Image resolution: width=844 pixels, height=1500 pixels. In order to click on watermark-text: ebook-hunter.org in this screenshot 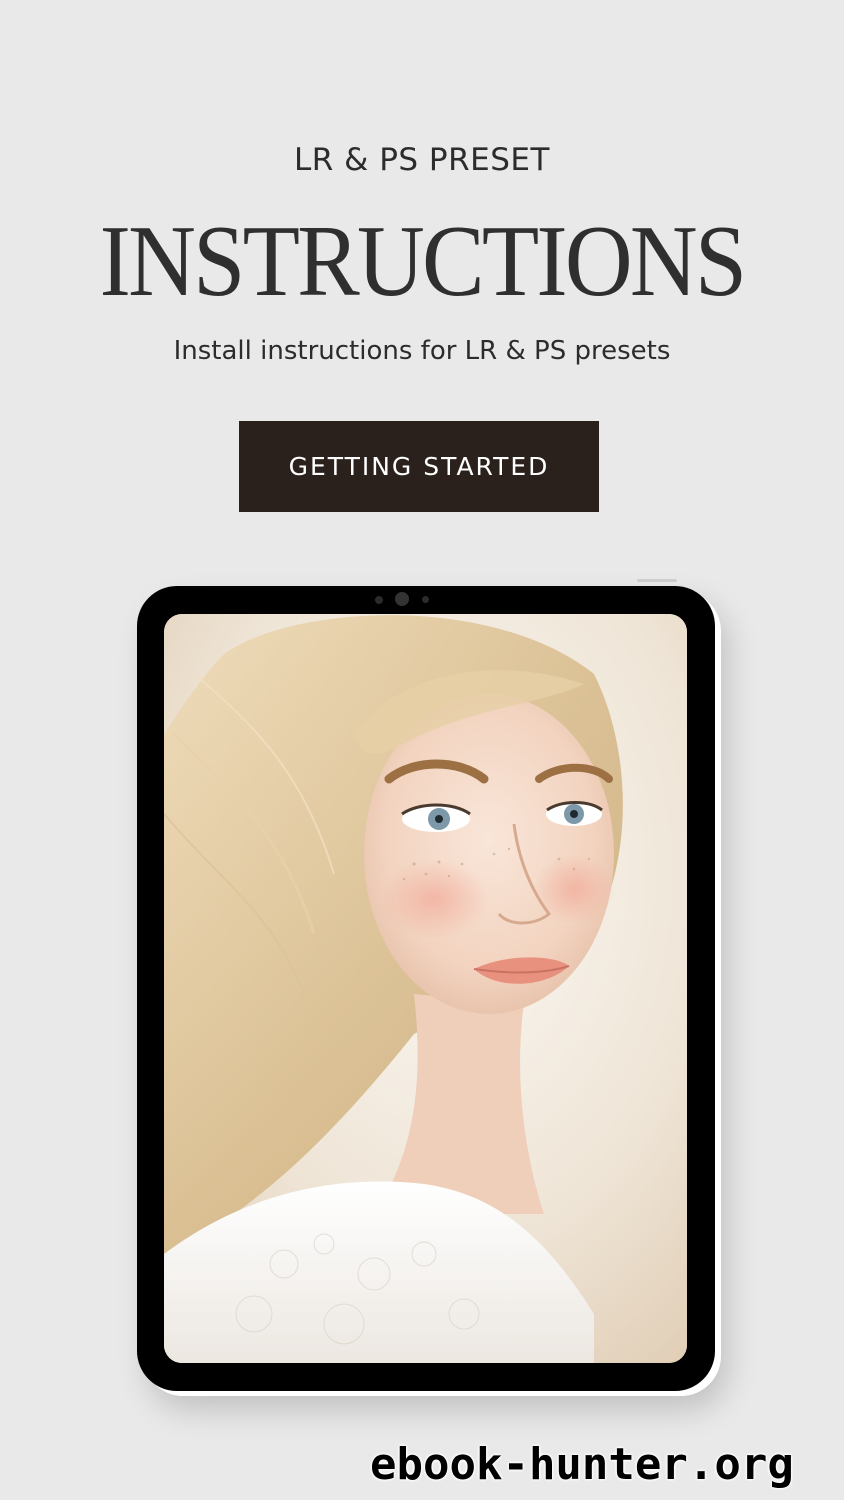, I will do `click(582, 1464)`.